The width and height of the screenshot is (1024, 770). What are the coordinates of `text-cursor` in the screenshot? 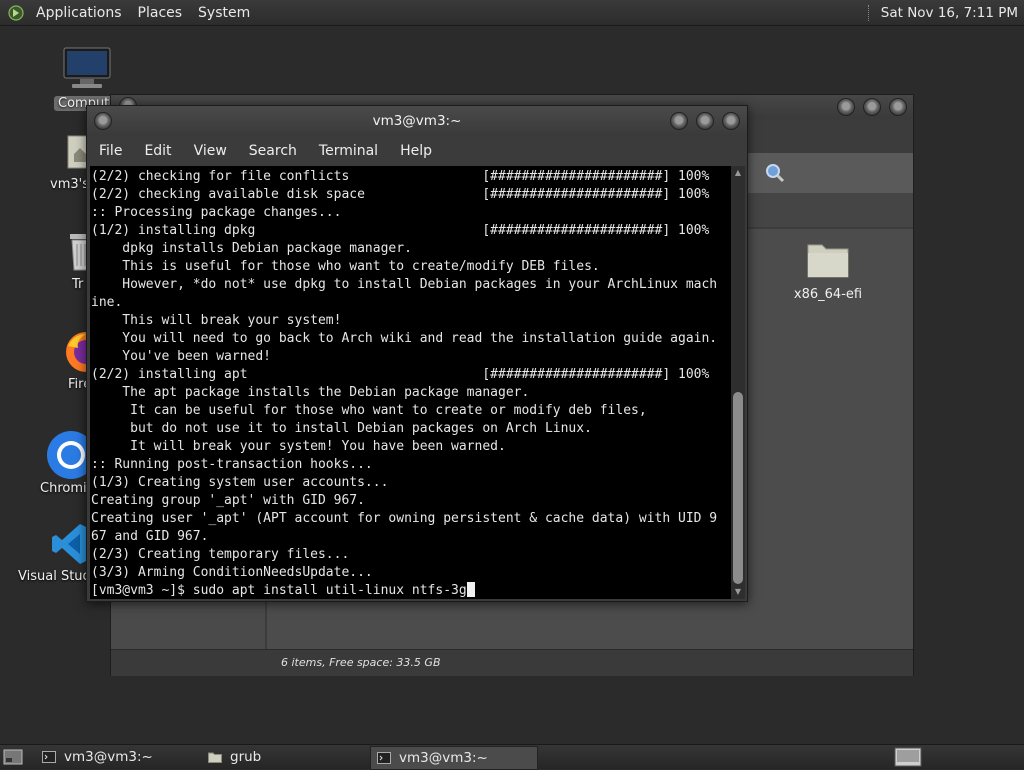 It's located at (470, 589).